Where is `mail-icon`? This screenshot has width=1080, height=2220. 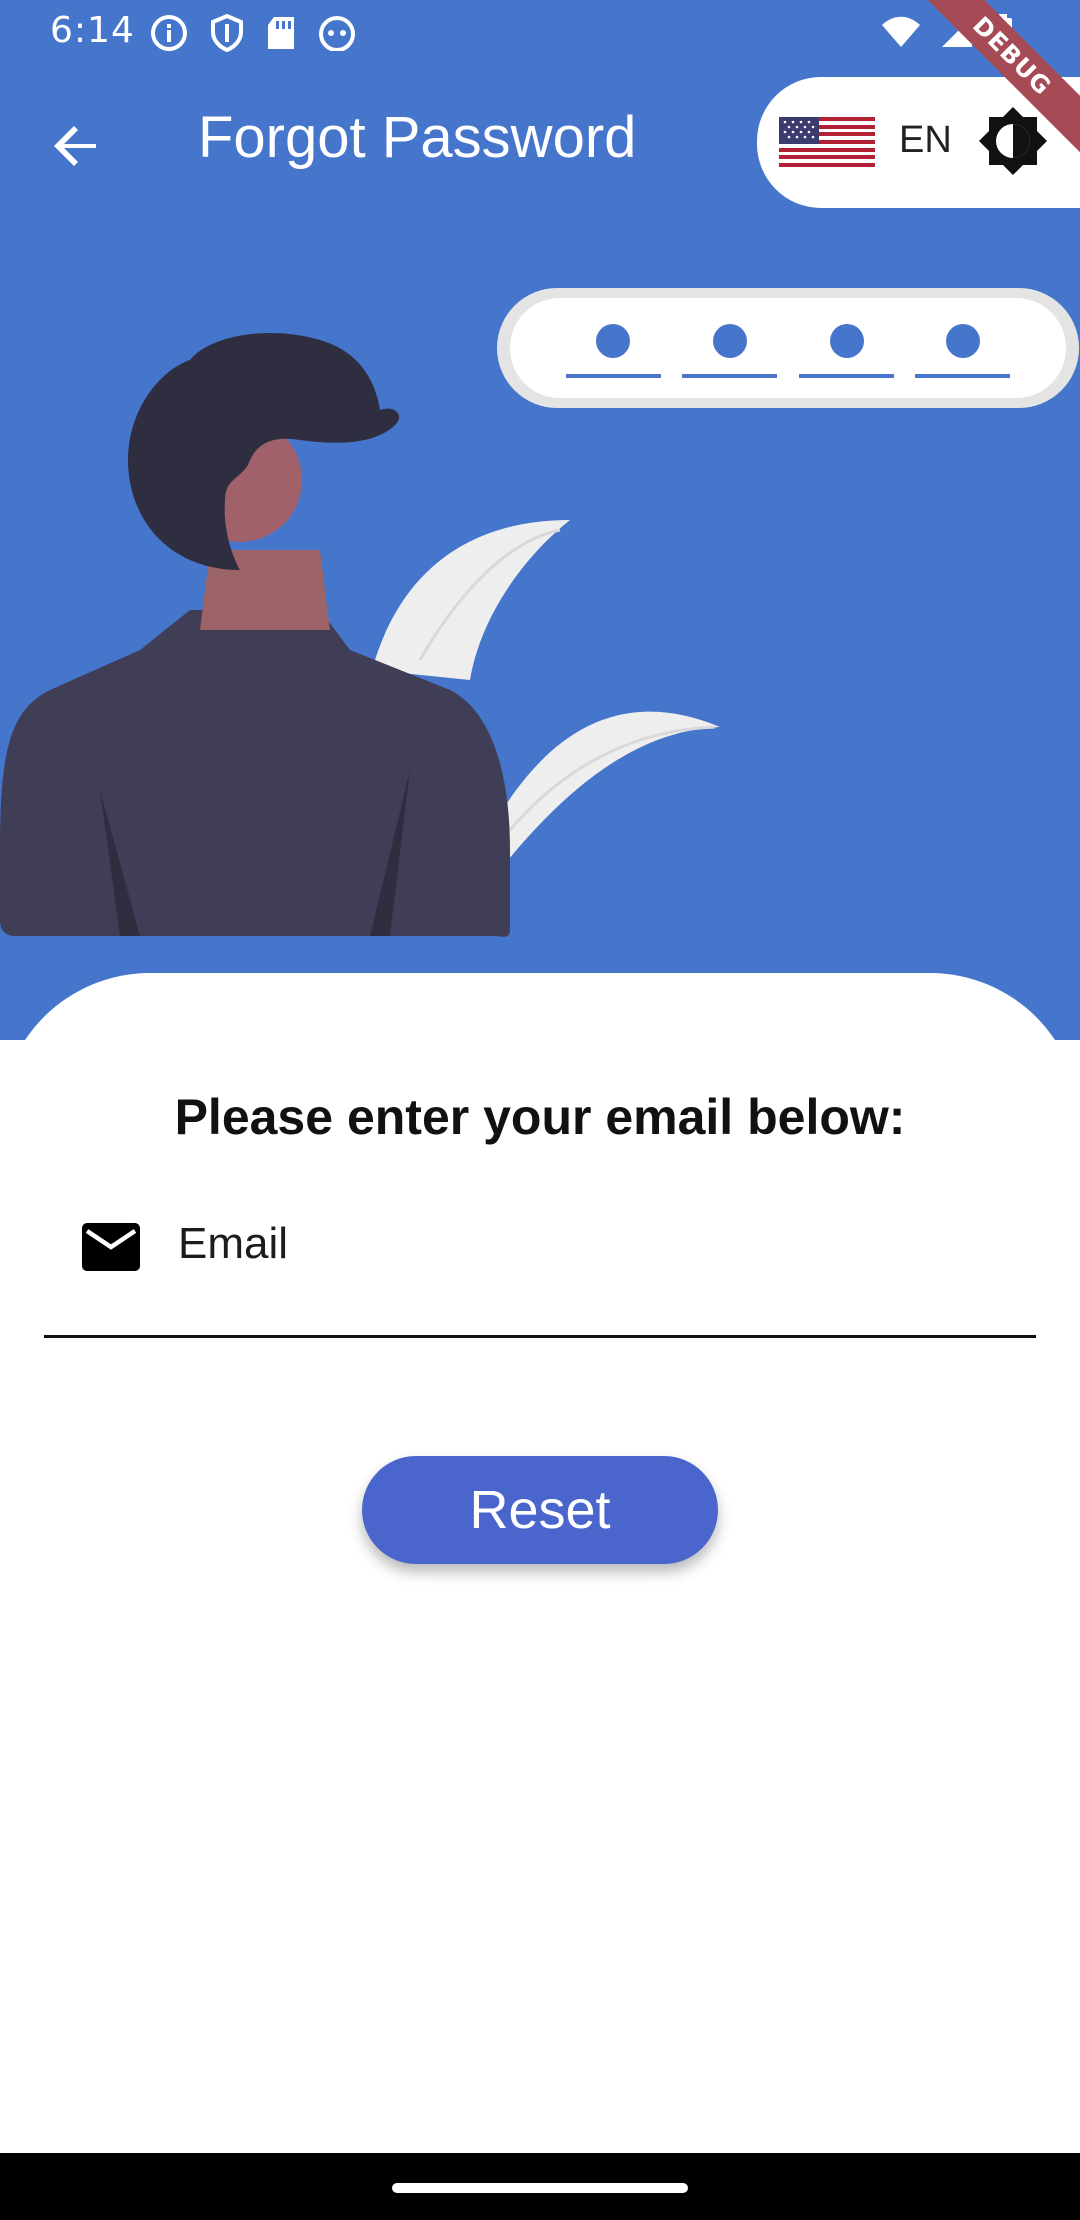
mail-icon is located at coordinates (111, 1247).